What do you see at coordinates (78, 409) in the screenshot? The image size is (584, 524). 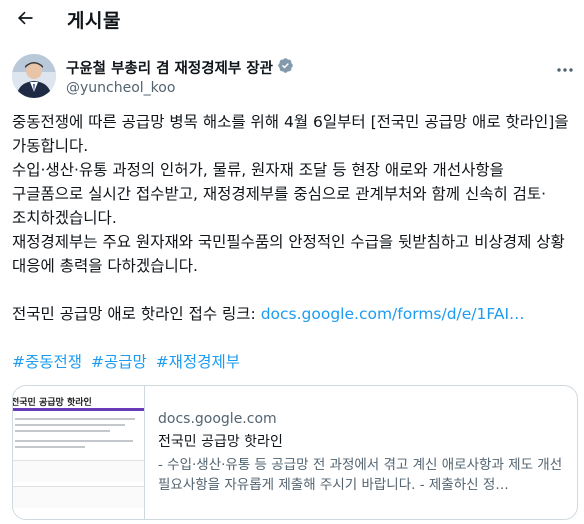 I see `form-accent-bar` at bounding box center [78, 409].